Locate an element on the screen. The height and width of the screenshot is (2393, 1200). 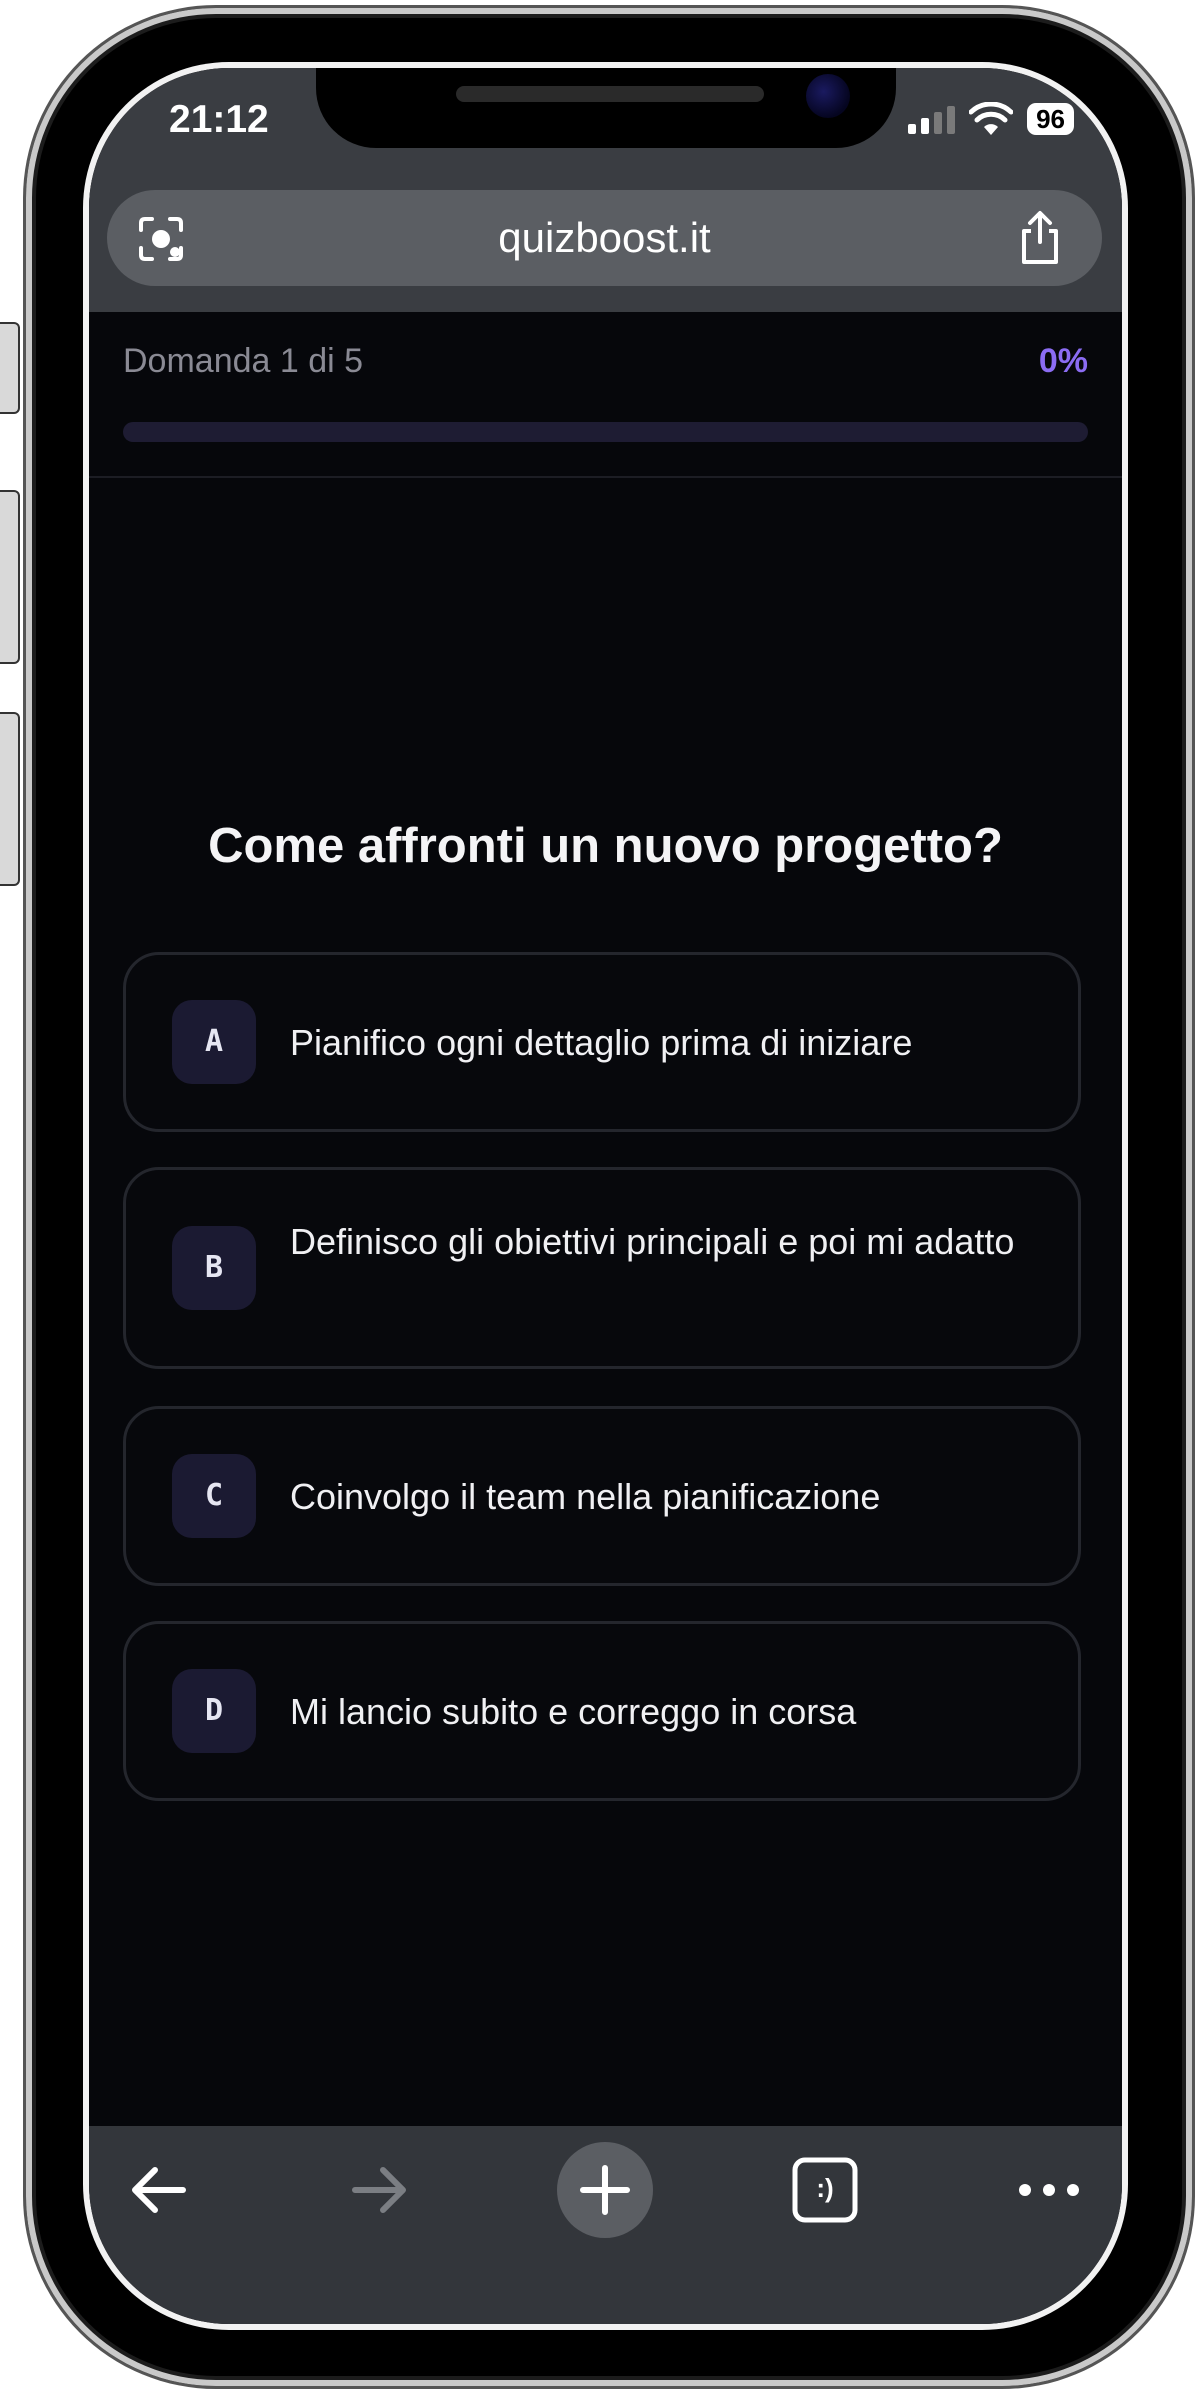
answer-option-d: D Mi lancio subito e correggo in corsa is located at coordinates (602, 1711).